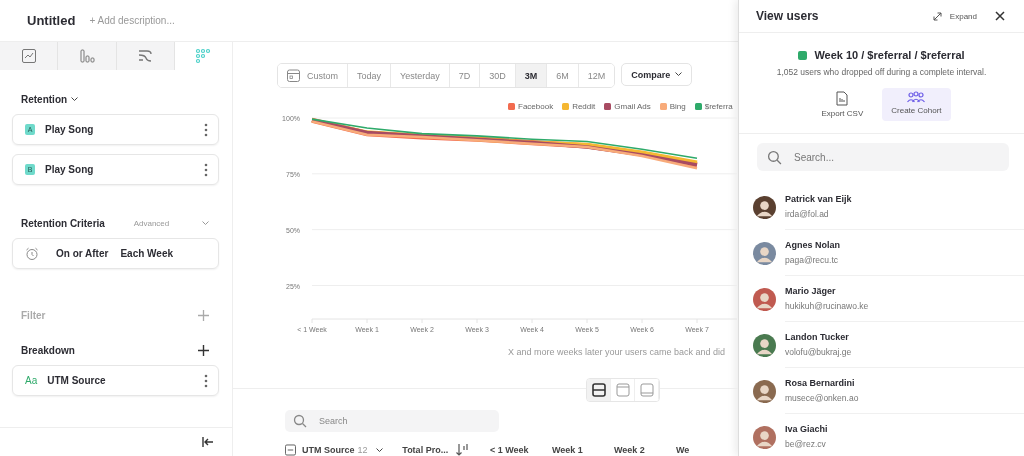  Describe the element at coordinates (706, 450) in the screenshot. I see `column-header: We` at that location.